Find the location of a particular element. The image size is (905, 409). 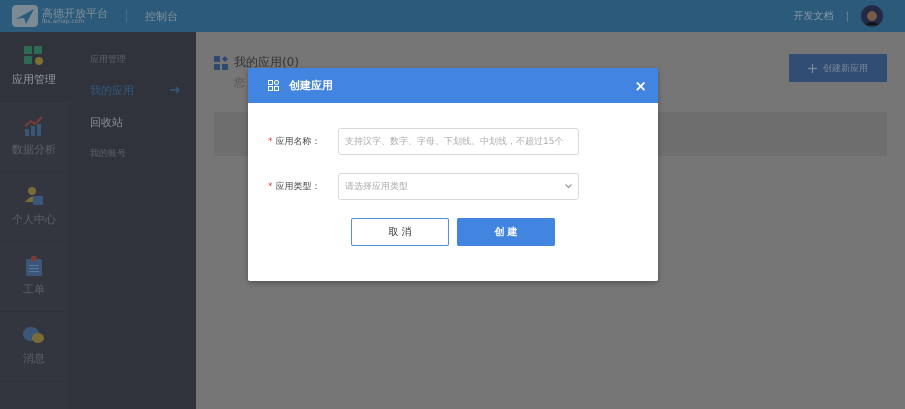

subnav-item: 我的应用 is located at coordinates (143, 90).